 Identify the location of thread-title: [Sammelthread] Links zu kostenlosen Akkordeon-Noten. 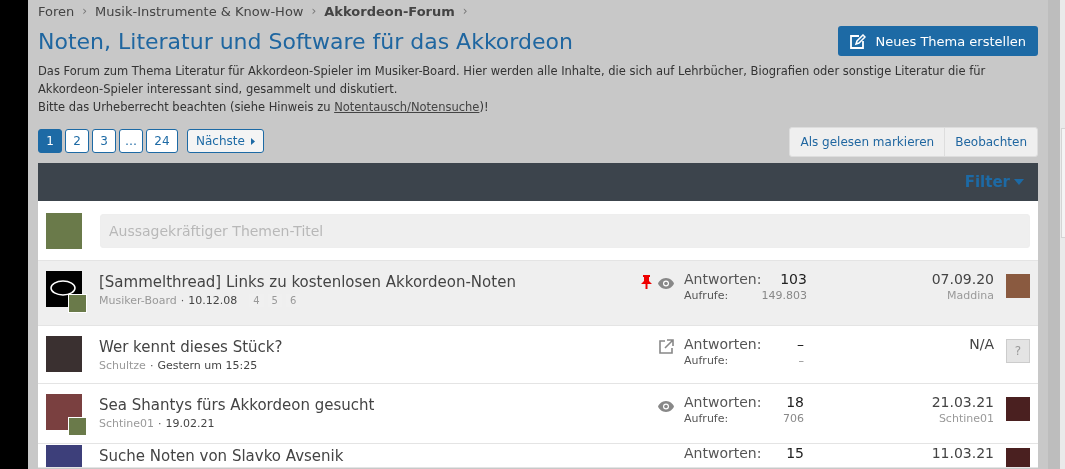
(361, 282).